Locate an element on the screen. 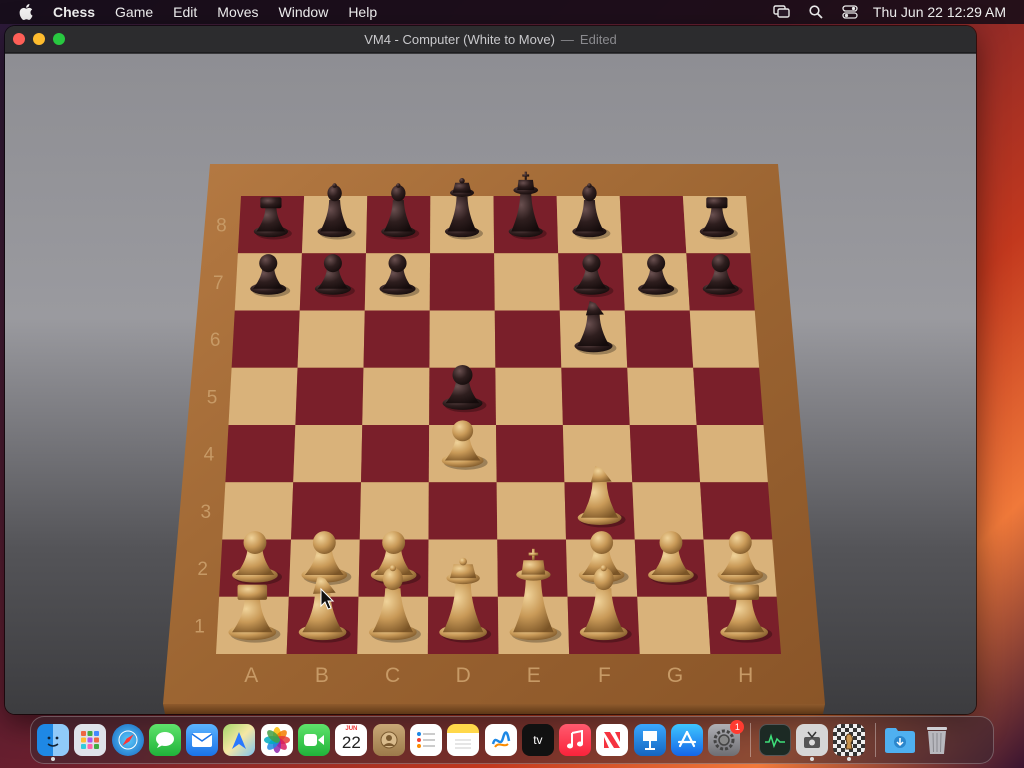 The image size is (1024, 768). tv-icon-label: tv is located at coordinates (538, 740).